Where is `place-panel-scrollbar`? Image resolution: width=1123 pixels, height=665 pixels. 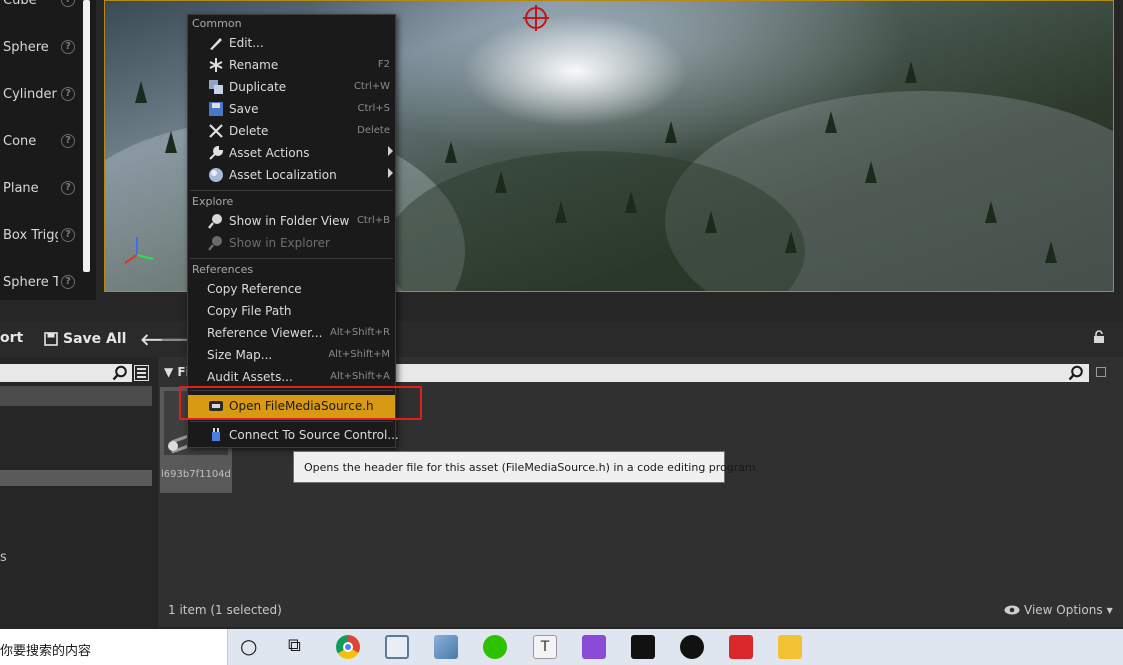 place-panel-scrollbar is located at coordinates (86, 136).